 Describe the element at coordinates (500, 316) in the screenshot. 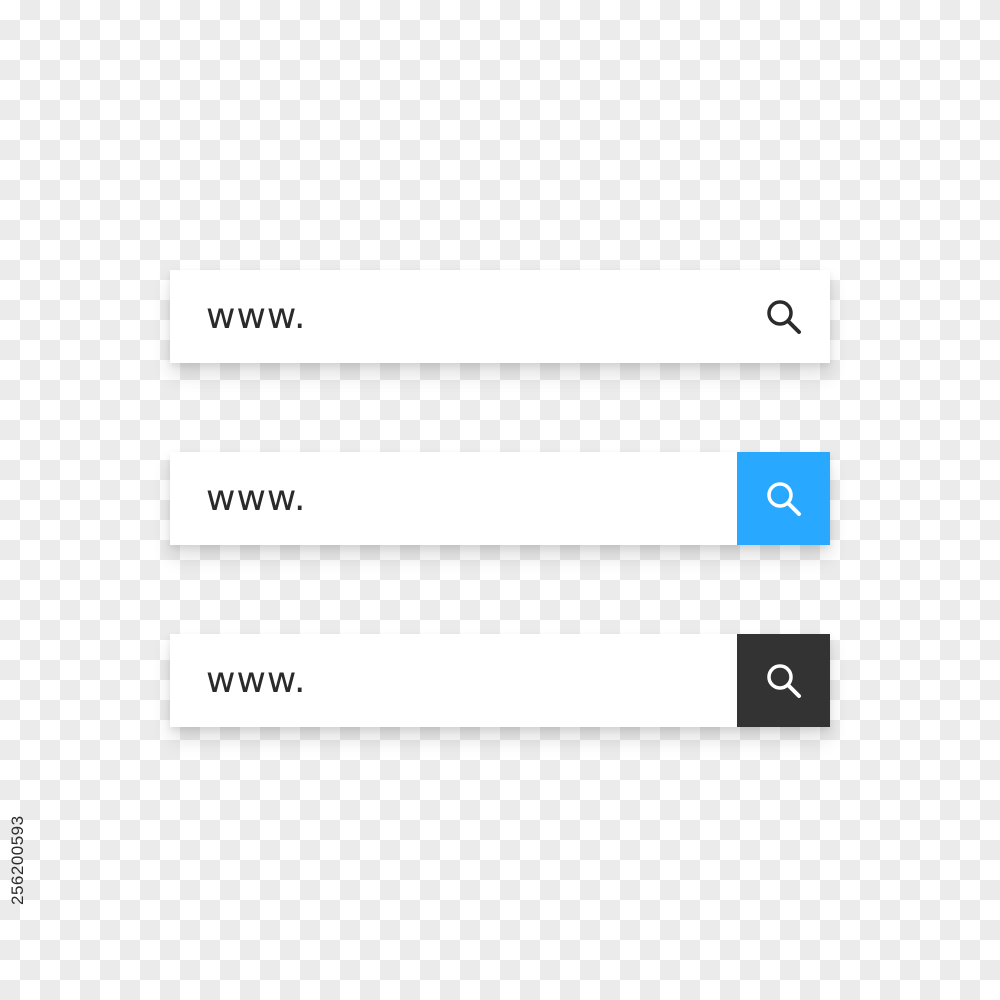

I see `search-bar-plain: www.` at that location.